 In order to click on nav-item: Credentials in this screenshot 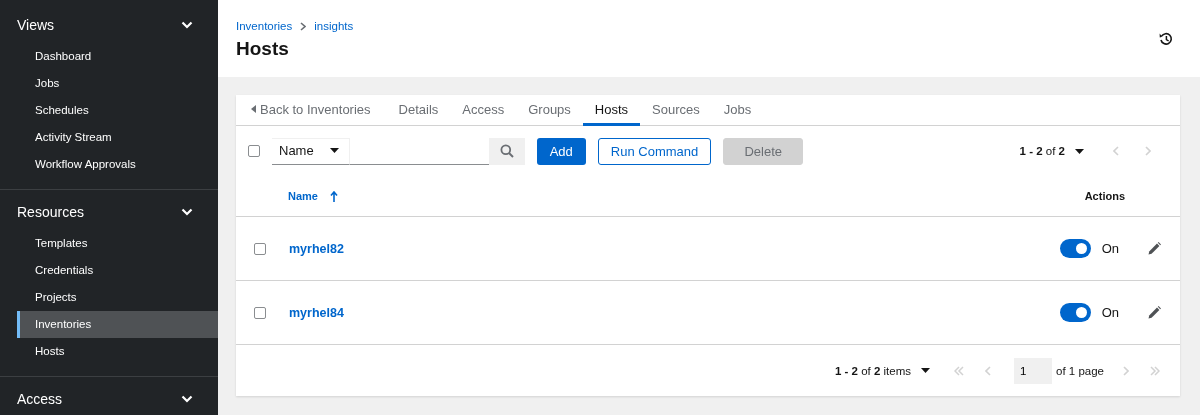, I will do `click(117, 270)`.